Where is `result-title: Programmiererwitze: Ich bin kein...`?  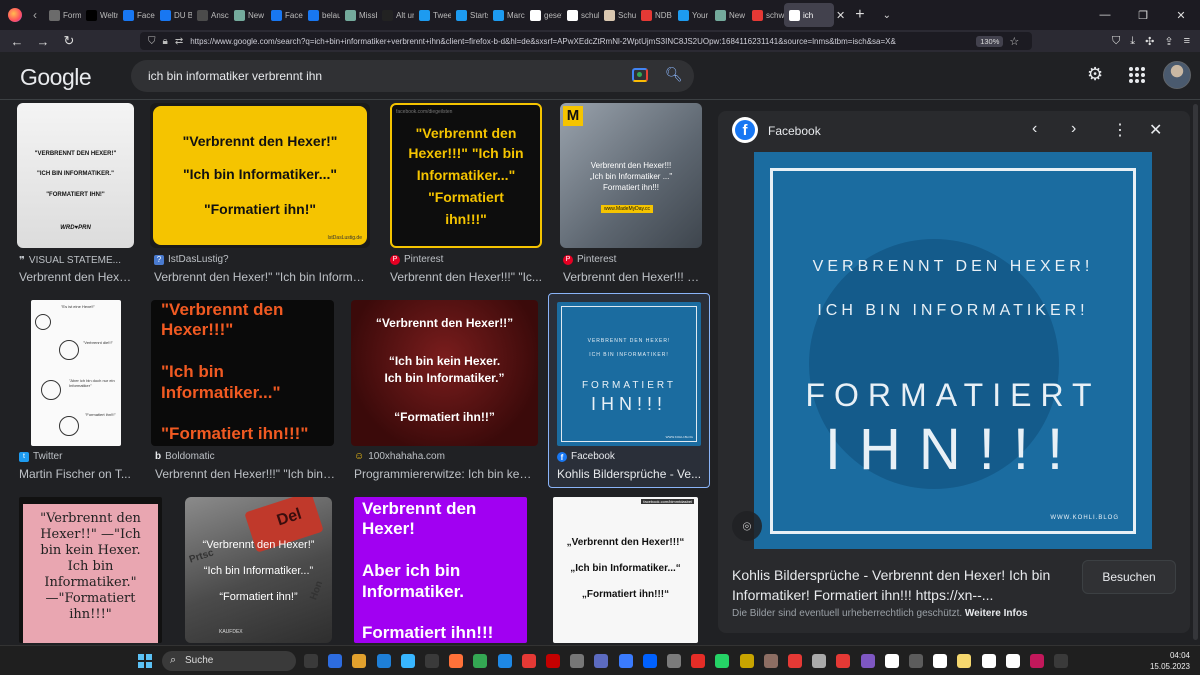
result-title: Programmiererwitze: Ich bin kein... is located at coordinates (444, 474).